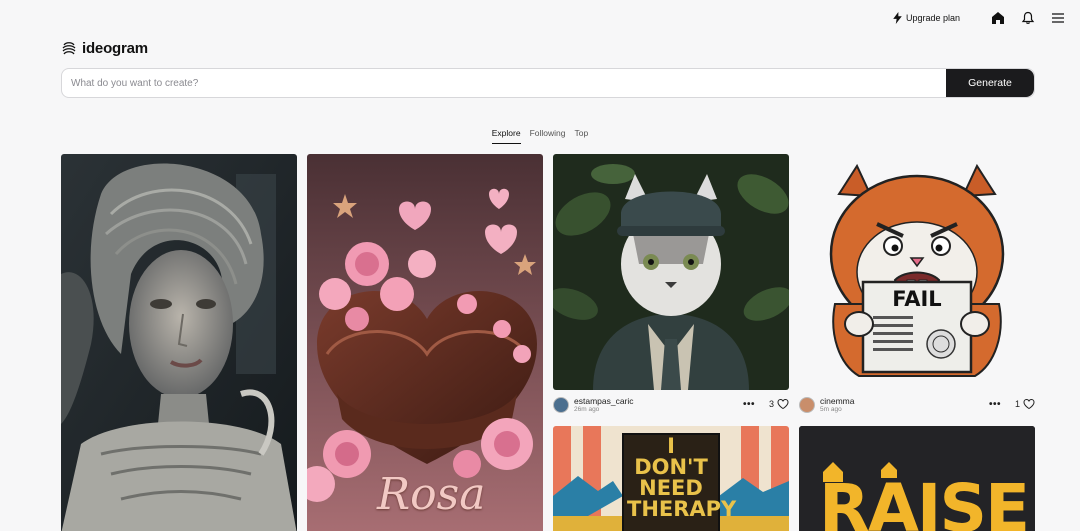 This screenshot has width=1080, height=531. I want to click on bell-icon, so click(1028, 17).